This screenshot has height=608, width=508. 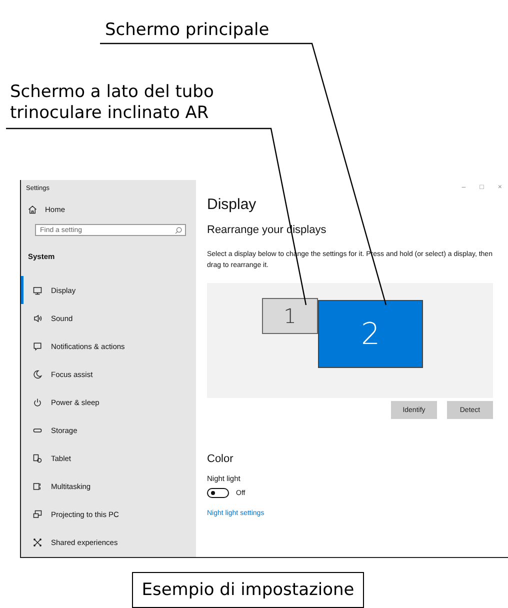 I want to click on callout-label: Schermo principale, so click(x=187, y=30).